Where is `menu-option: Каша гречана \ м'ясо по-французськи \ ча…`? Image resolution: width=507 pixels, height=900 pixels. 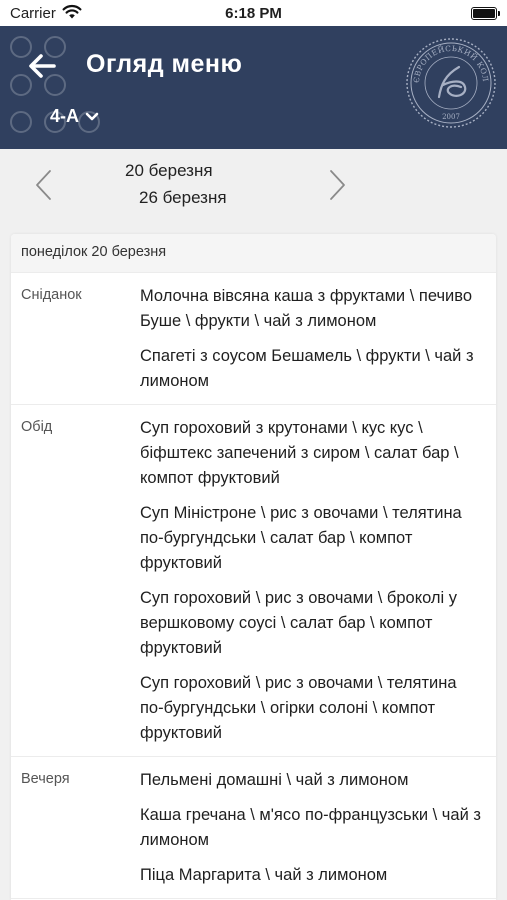
menu-option: Каша гречана \ м'ясо по-французськи \ ча… is located at coordinates (310, 827).